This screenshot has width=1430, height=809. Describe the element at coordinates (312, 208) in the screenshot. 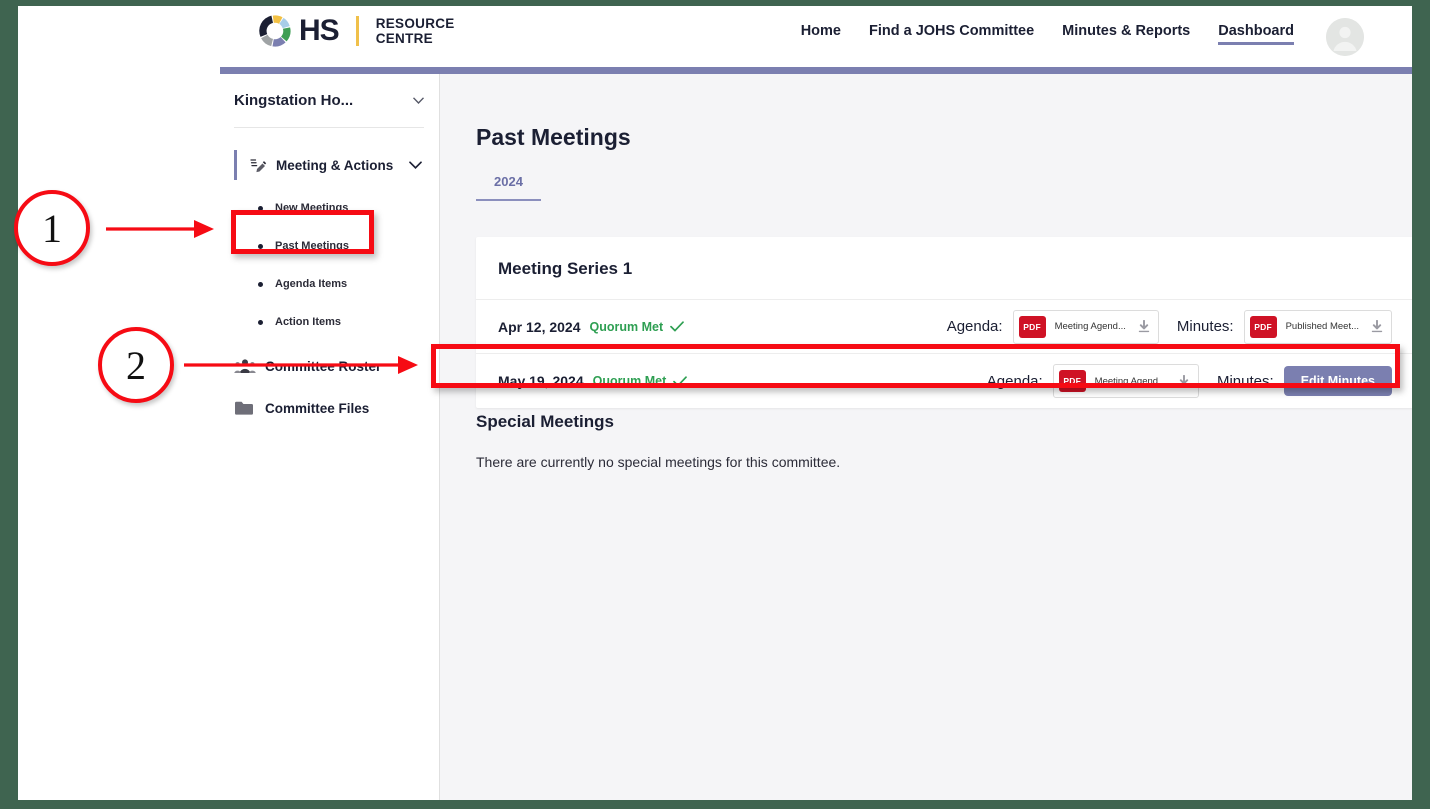

I see `sidebar-subitem-new-meetings-label: New Meetings` at that location.